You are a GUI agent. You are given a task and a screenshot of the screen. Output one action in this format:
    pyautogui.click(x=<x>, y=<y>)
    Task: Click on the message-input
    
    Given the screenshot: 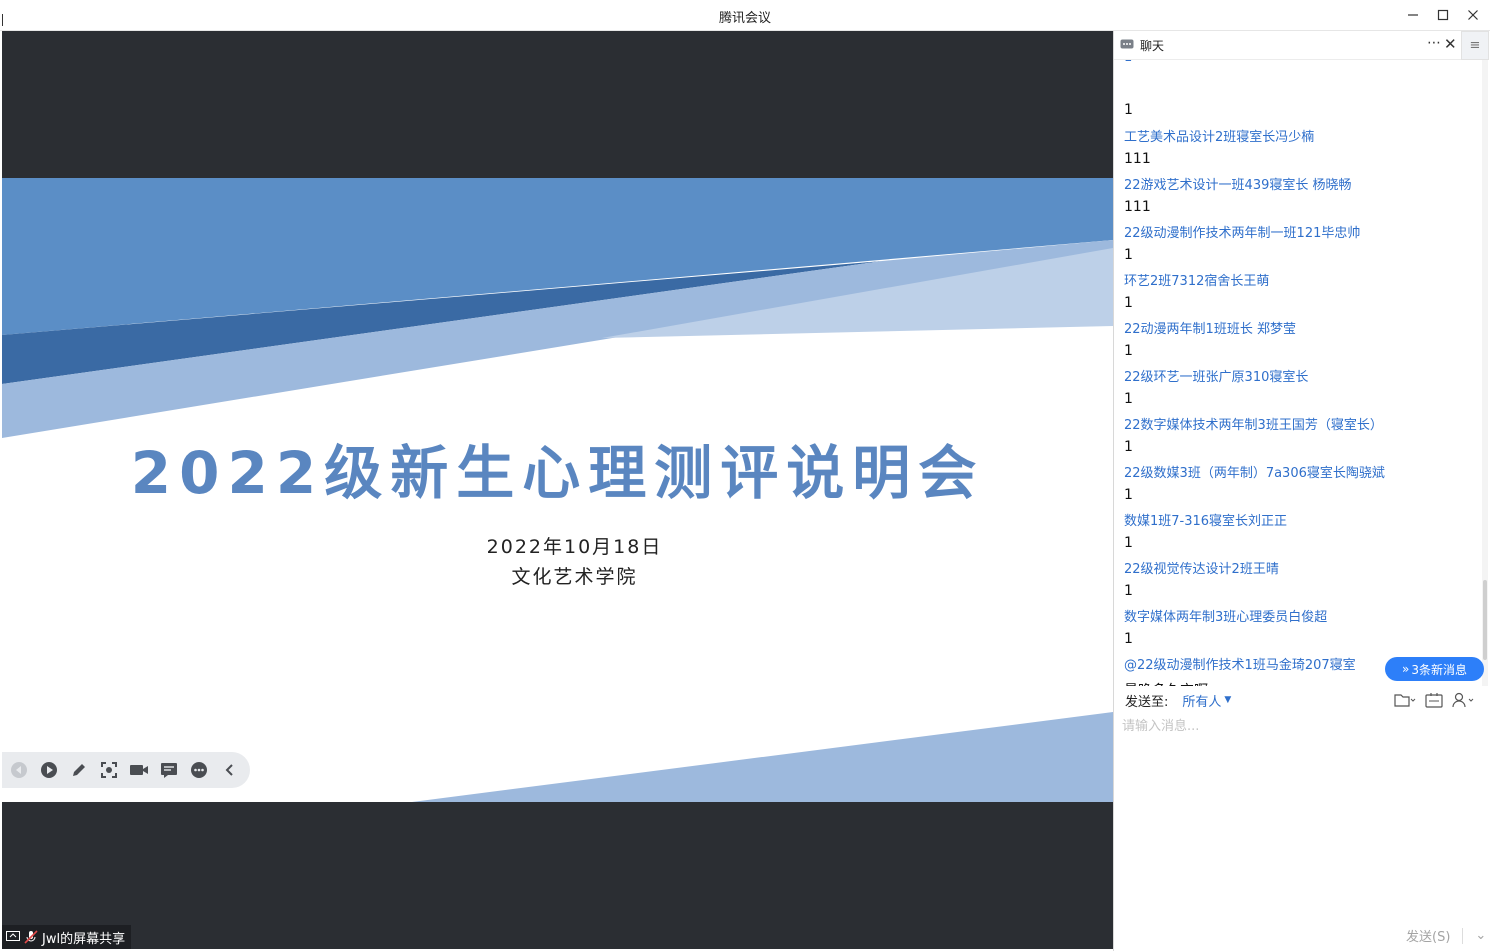 What is the action you would take?
    pyautogui.click(x=1302, y=815)
    